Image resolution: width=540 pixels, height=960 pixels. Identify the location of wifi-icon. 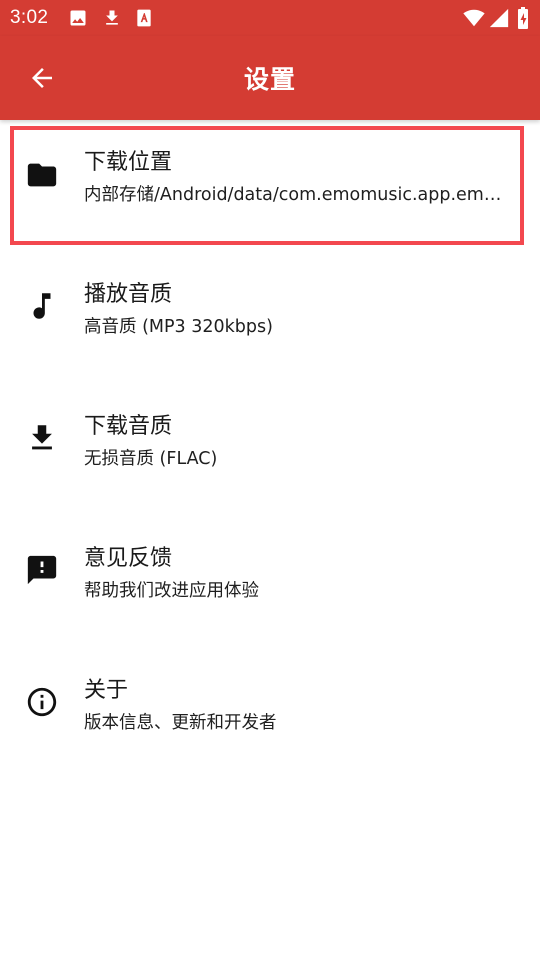
(474, 20).